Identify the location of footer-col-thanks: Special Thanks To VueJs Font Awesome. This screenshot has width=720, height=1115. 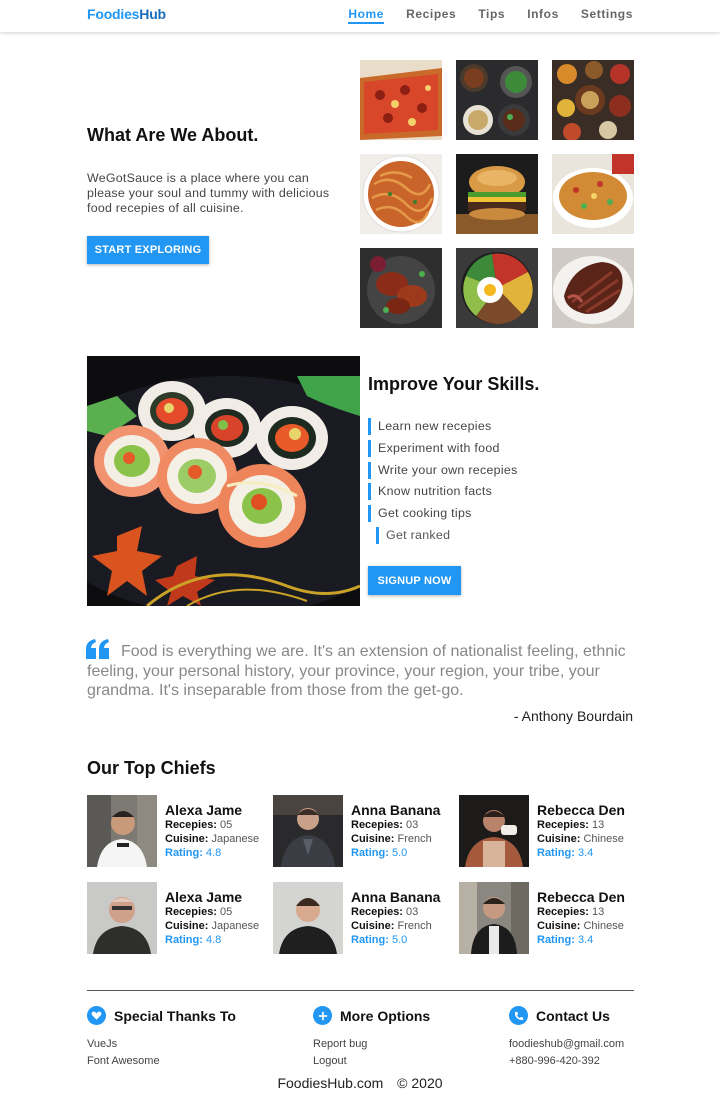
(161, 1038).